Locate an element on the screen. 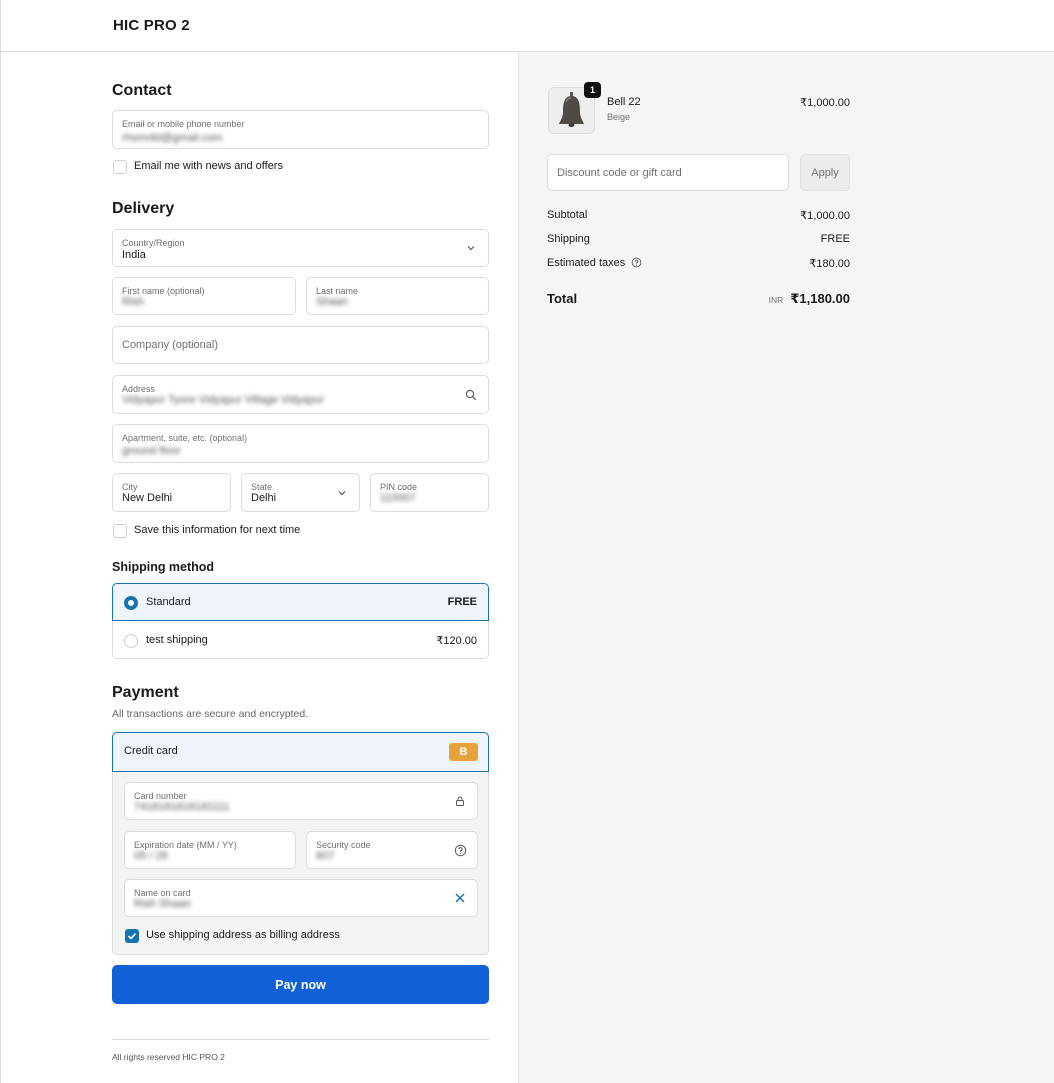 This screenshot has height=1083, width=1054. radio-unselected is located at coordinates (131, 641).